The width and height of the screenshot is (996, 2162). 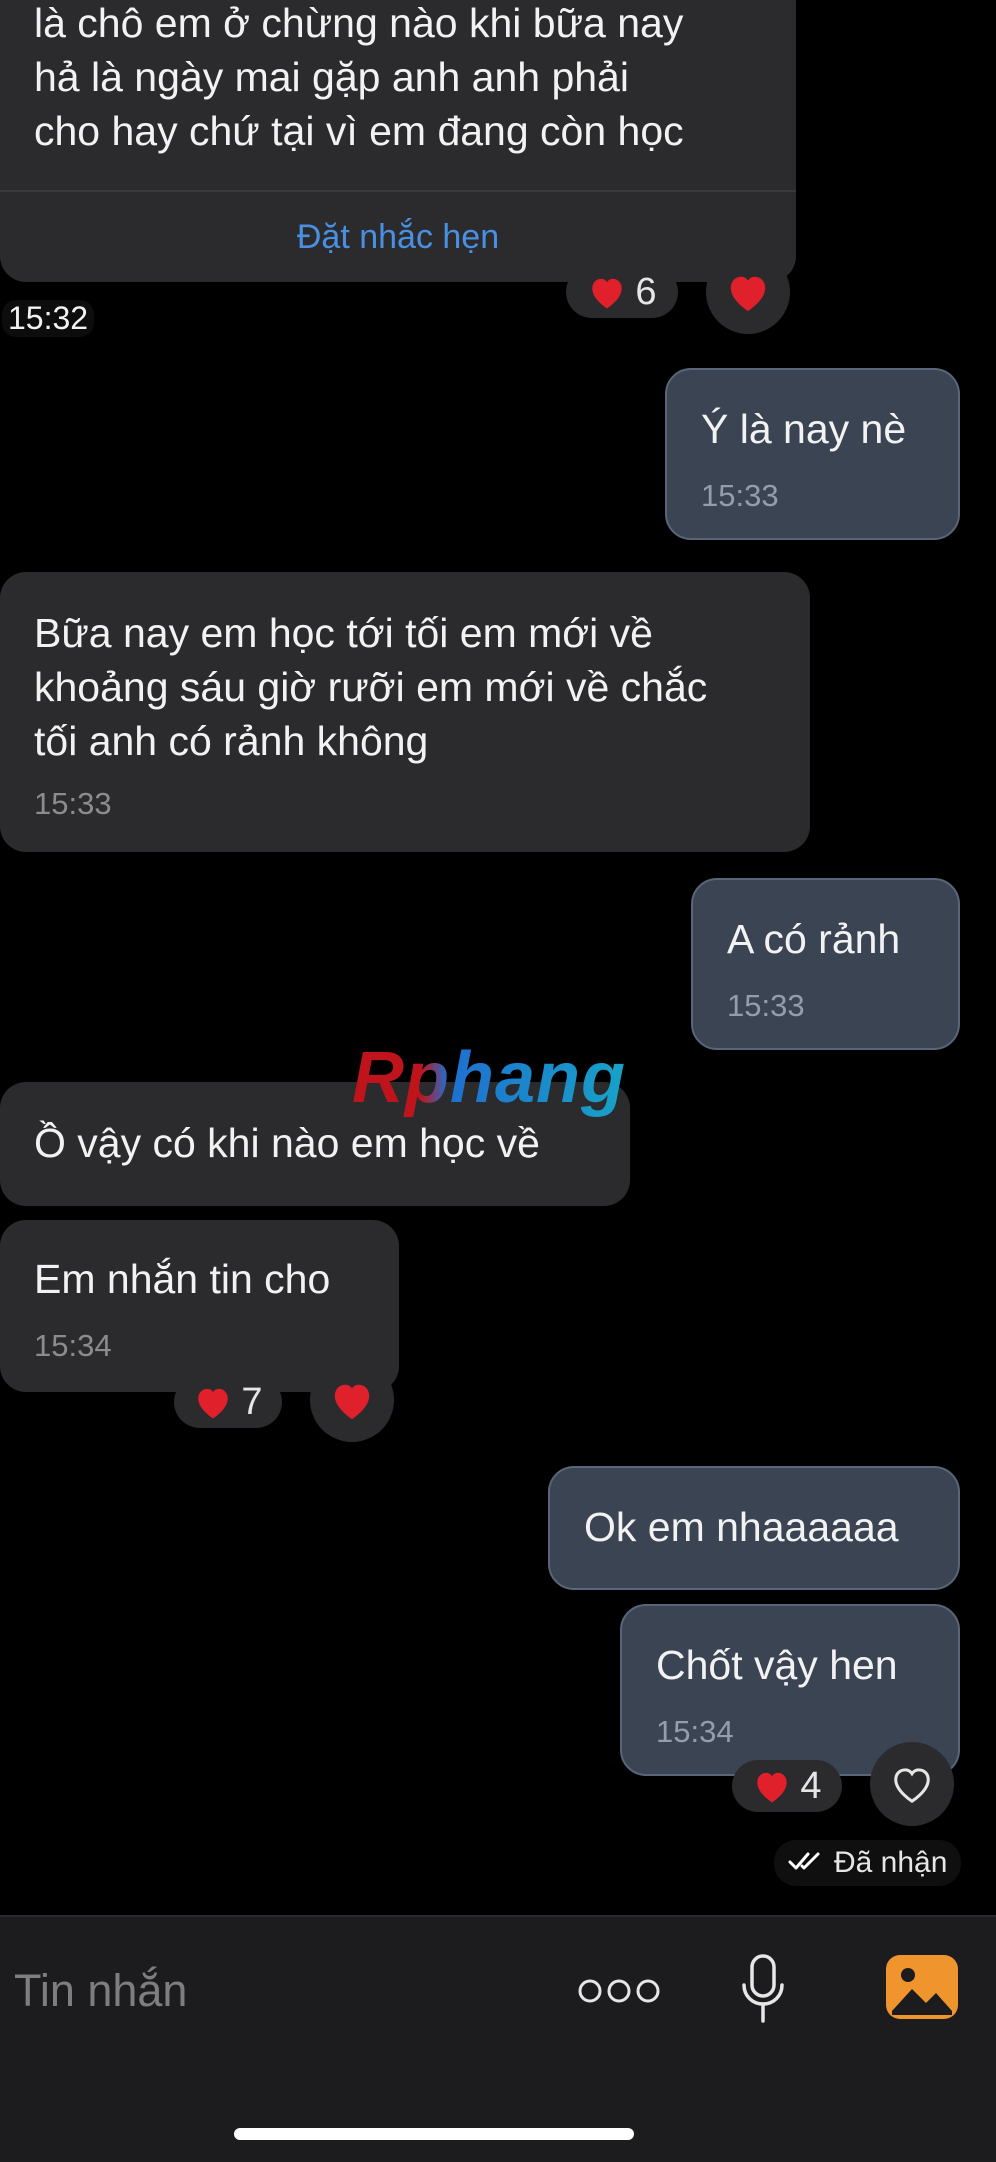 I want to click on delivery-status: Đã nhận, so click(x=868, y=1863).